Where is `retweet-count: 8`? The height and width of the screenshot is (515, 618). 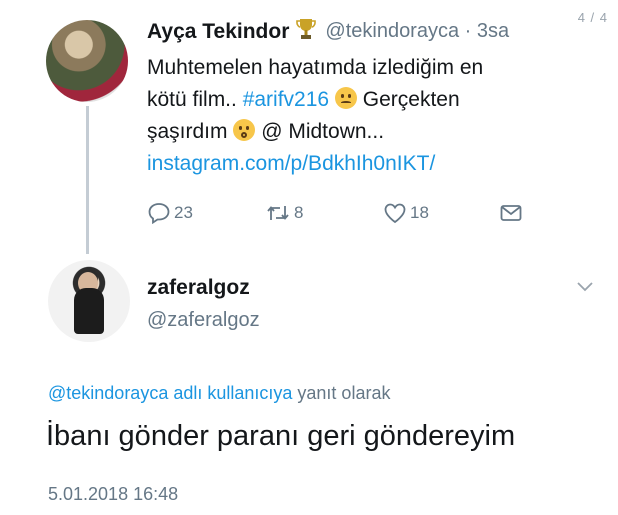 retweet-count: 8 is located at coordinates (299, 212).